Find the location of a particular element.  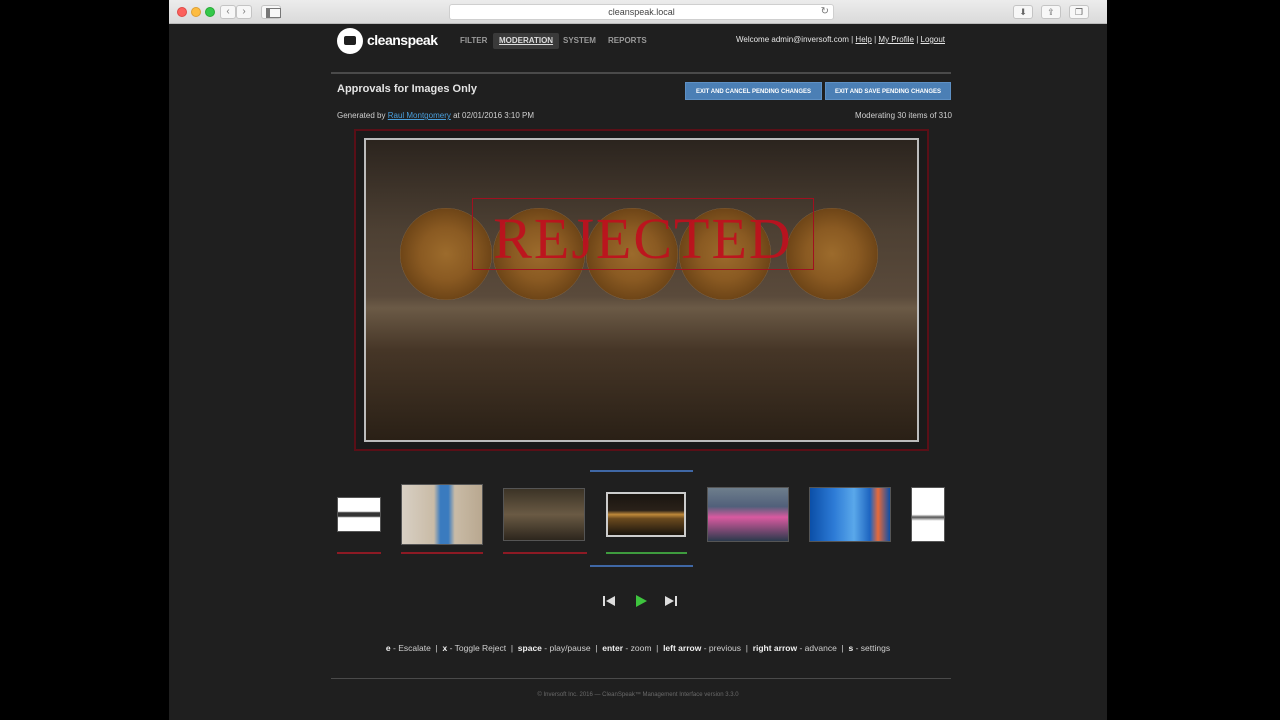

skip-previous-icon is located at coordinates (609, 601).